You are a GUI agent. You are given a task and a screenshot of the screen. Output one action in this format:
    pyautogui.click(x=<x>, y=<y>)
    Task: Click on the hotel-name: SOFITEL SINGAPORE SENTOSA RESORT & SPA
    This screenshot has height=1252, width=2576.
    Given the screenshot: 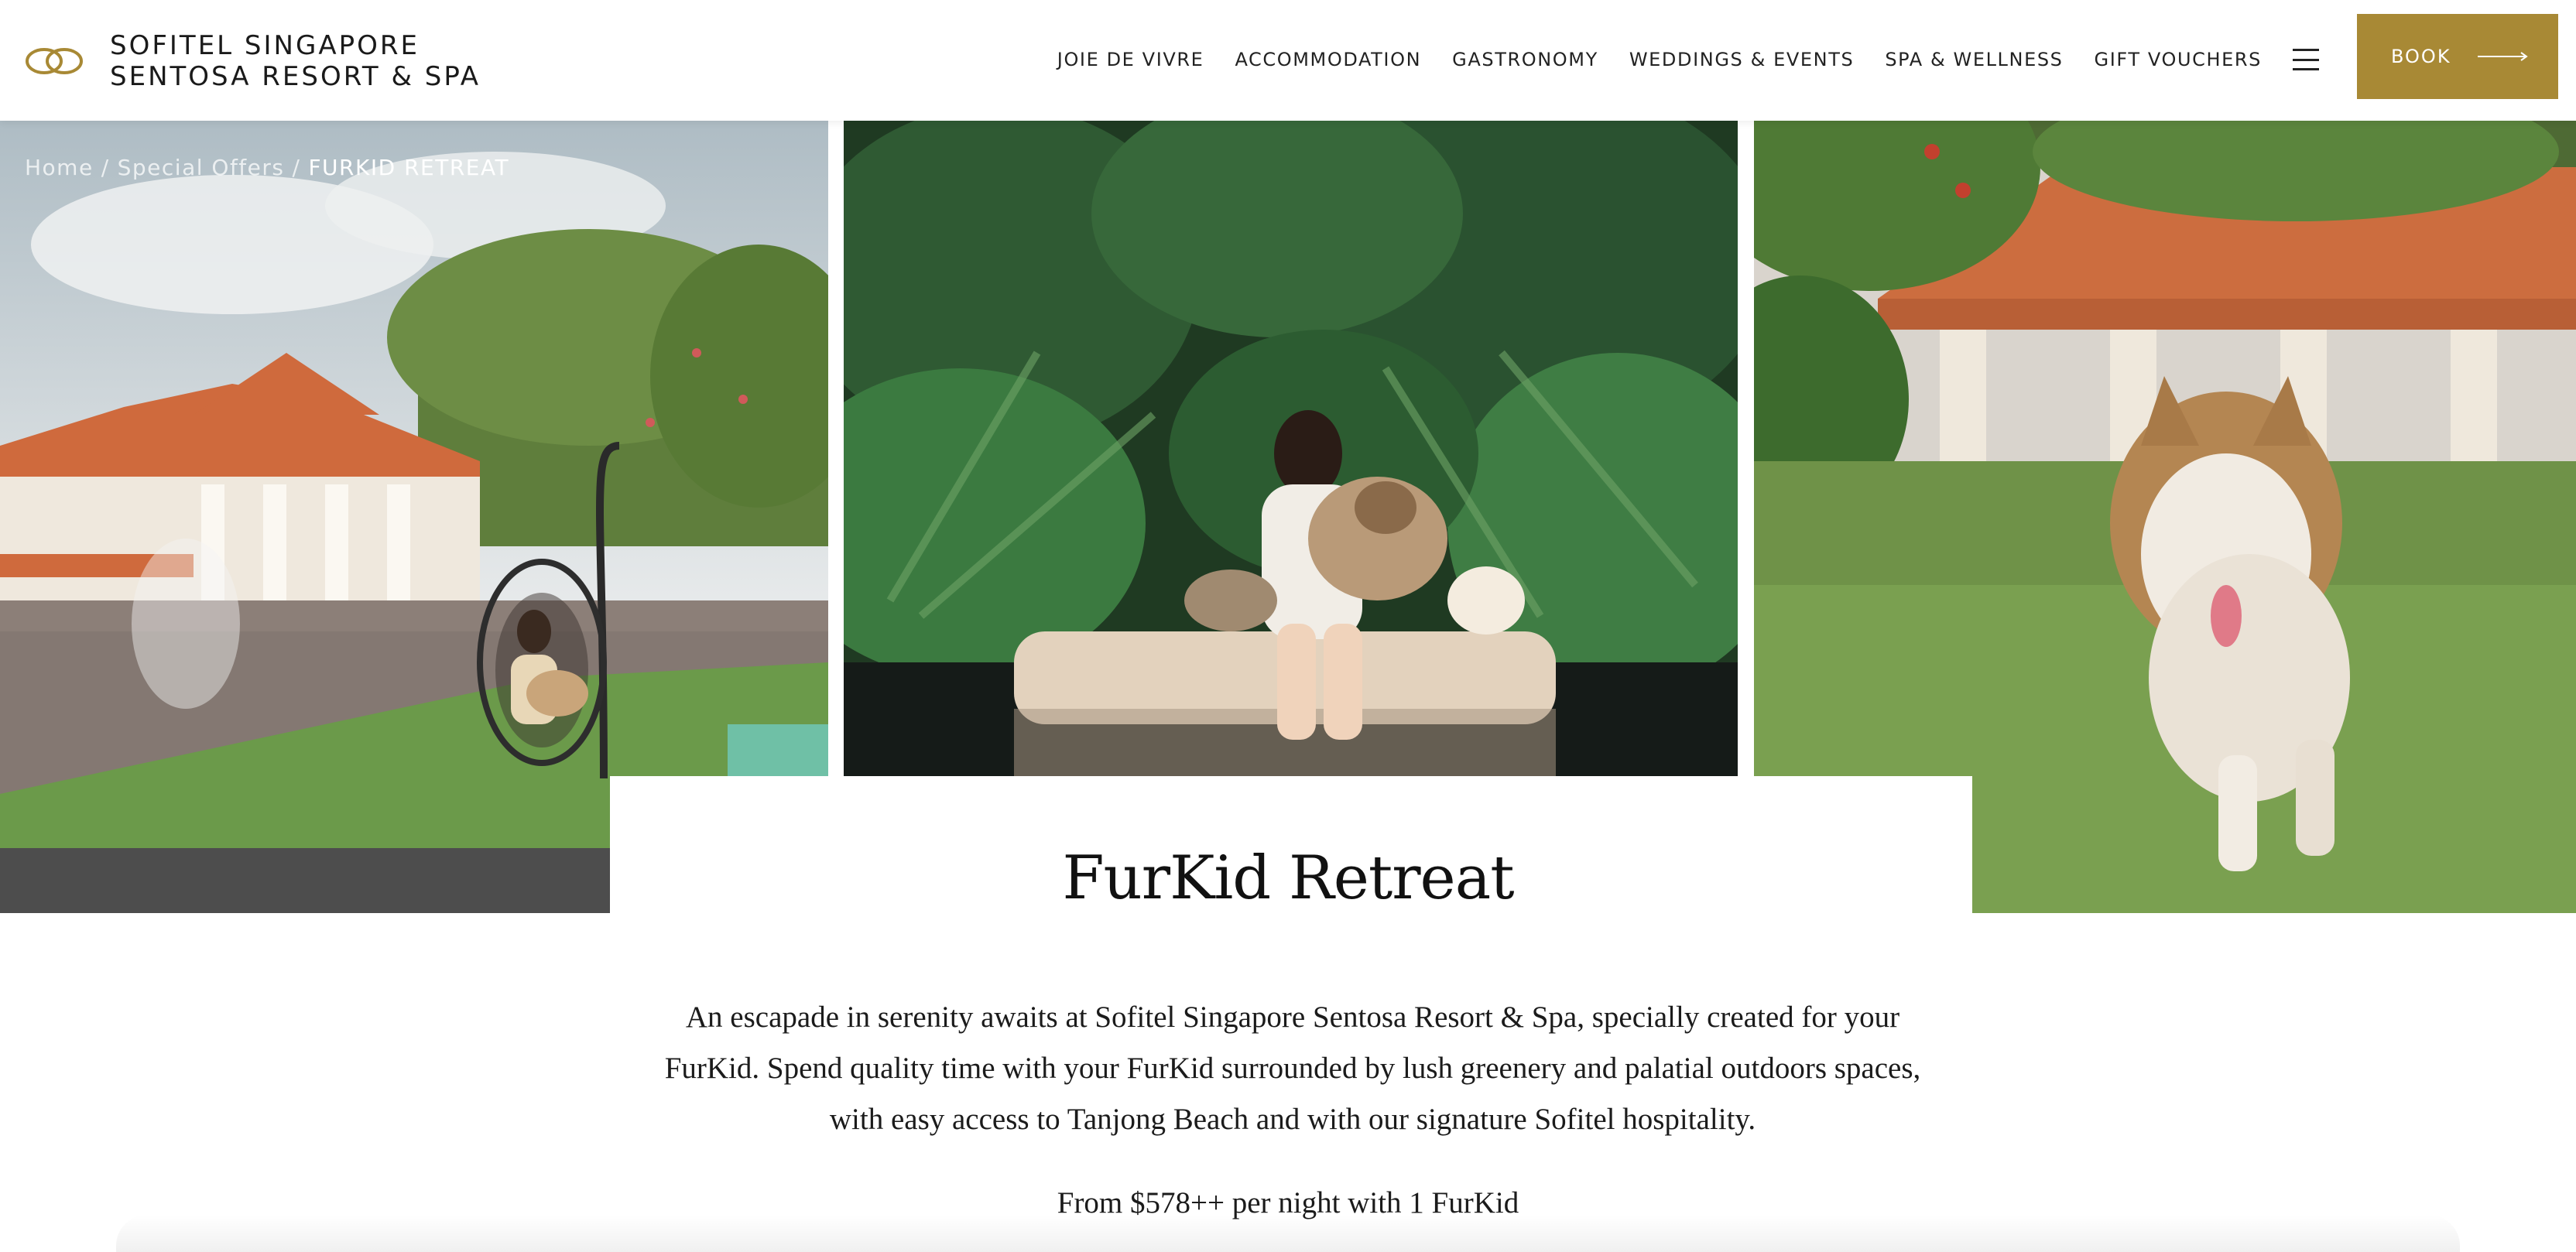 What is the action you would take?
    pyautogui.click(x=295, y=61)
    